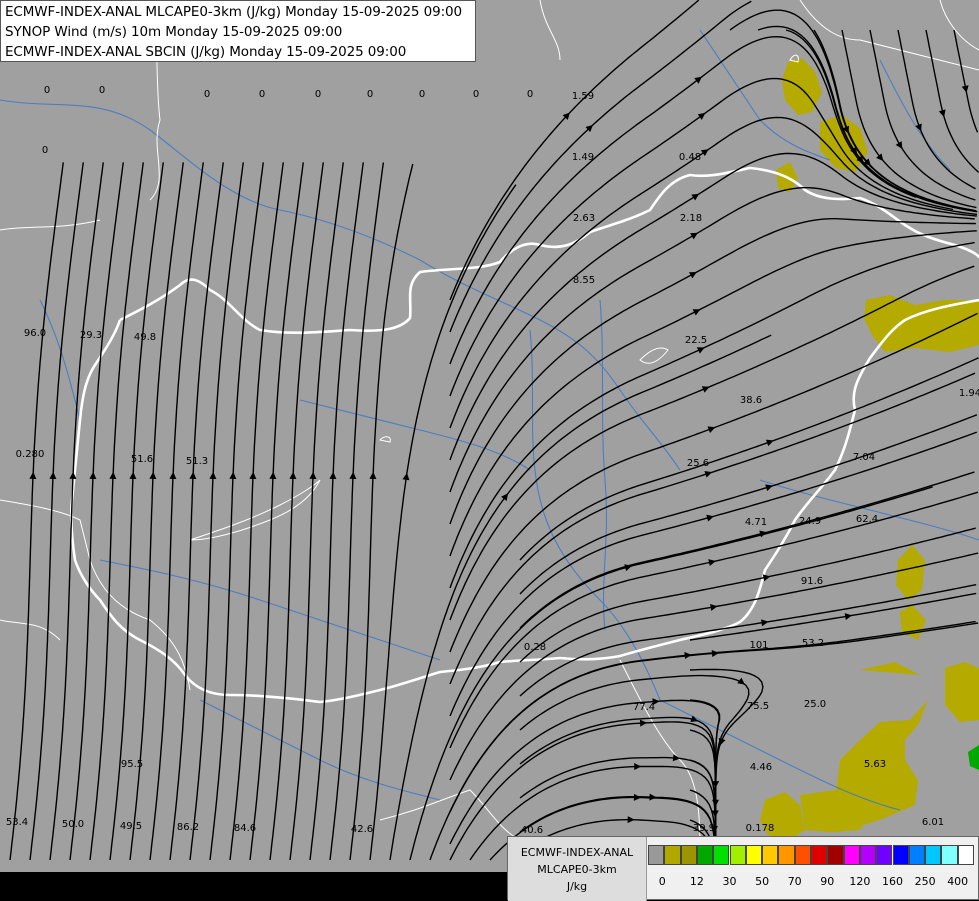 The width and height of the screenshot is (979, 901). What do you see at coordinates (762, 881) in the screenshot?
I see `legend-tick-label: 50` at bounding box center [762, 881].